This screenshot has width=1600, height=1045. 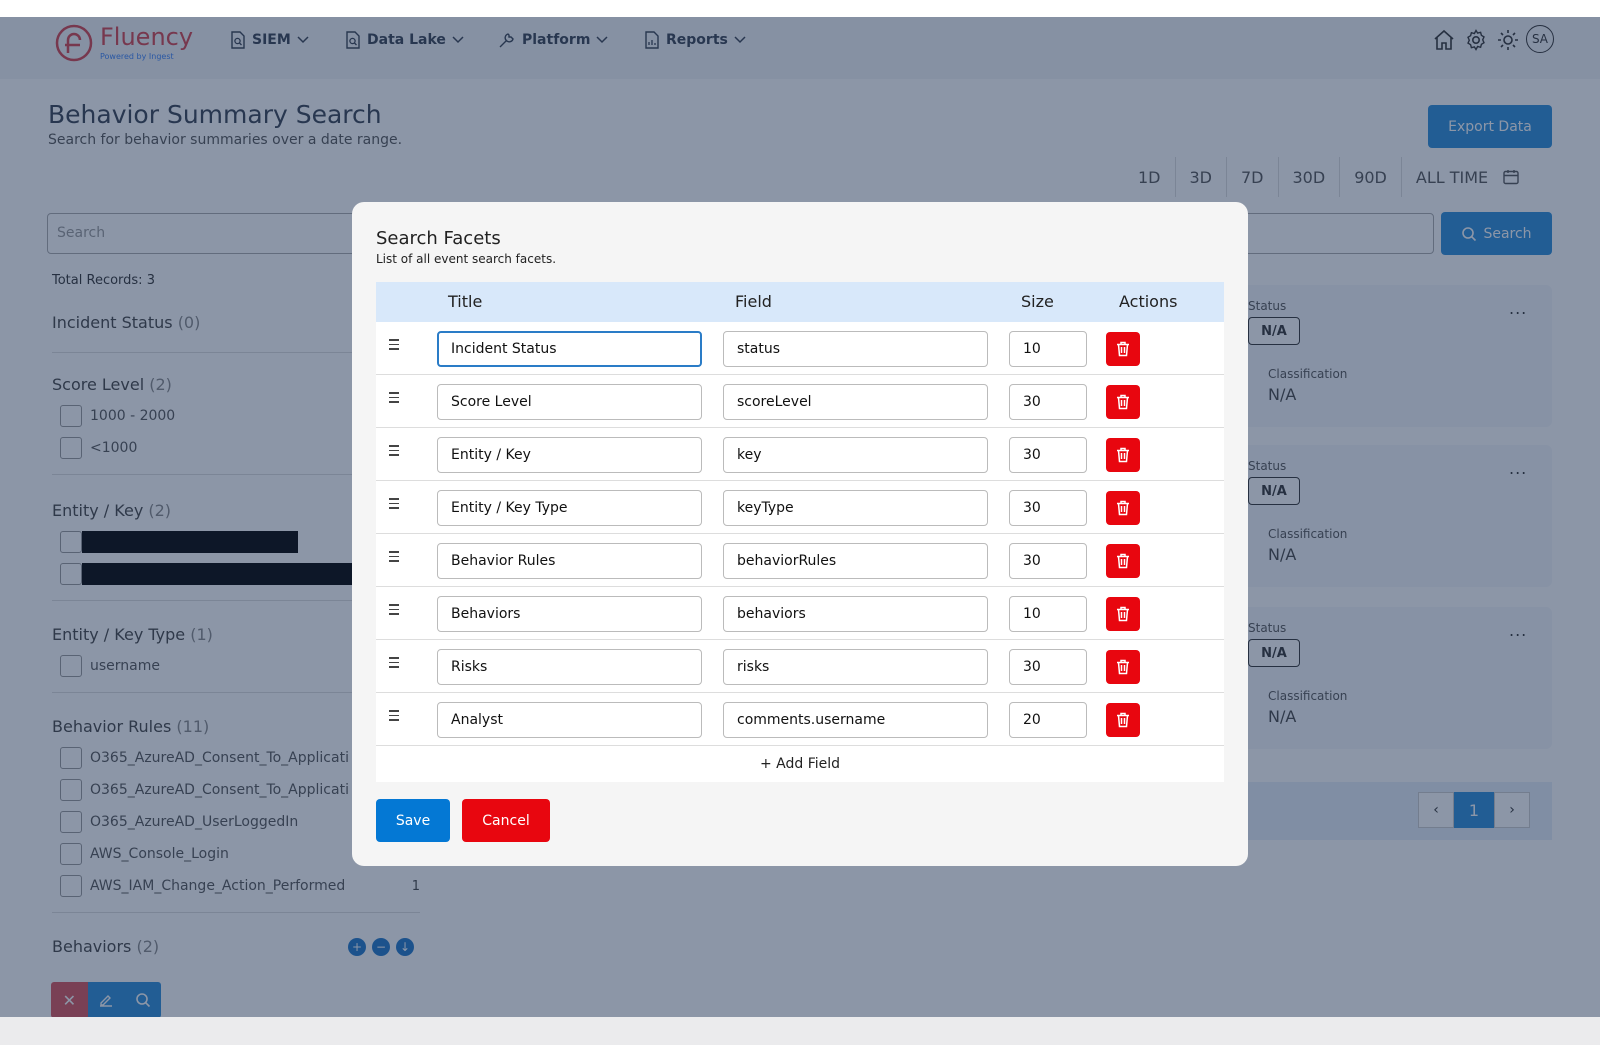 What do you see at coordinates (855, 349) in the screenshot?
I see `field-input: status` at bounding box center [855, 349].